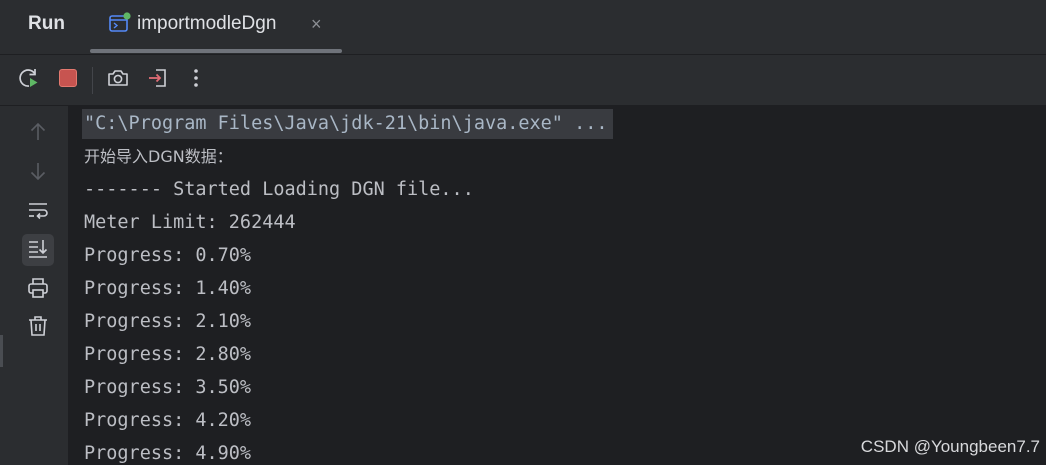 The image size is (1046, 465). I want to click on console-line: Progress: 4.20%, so click(168, 420).